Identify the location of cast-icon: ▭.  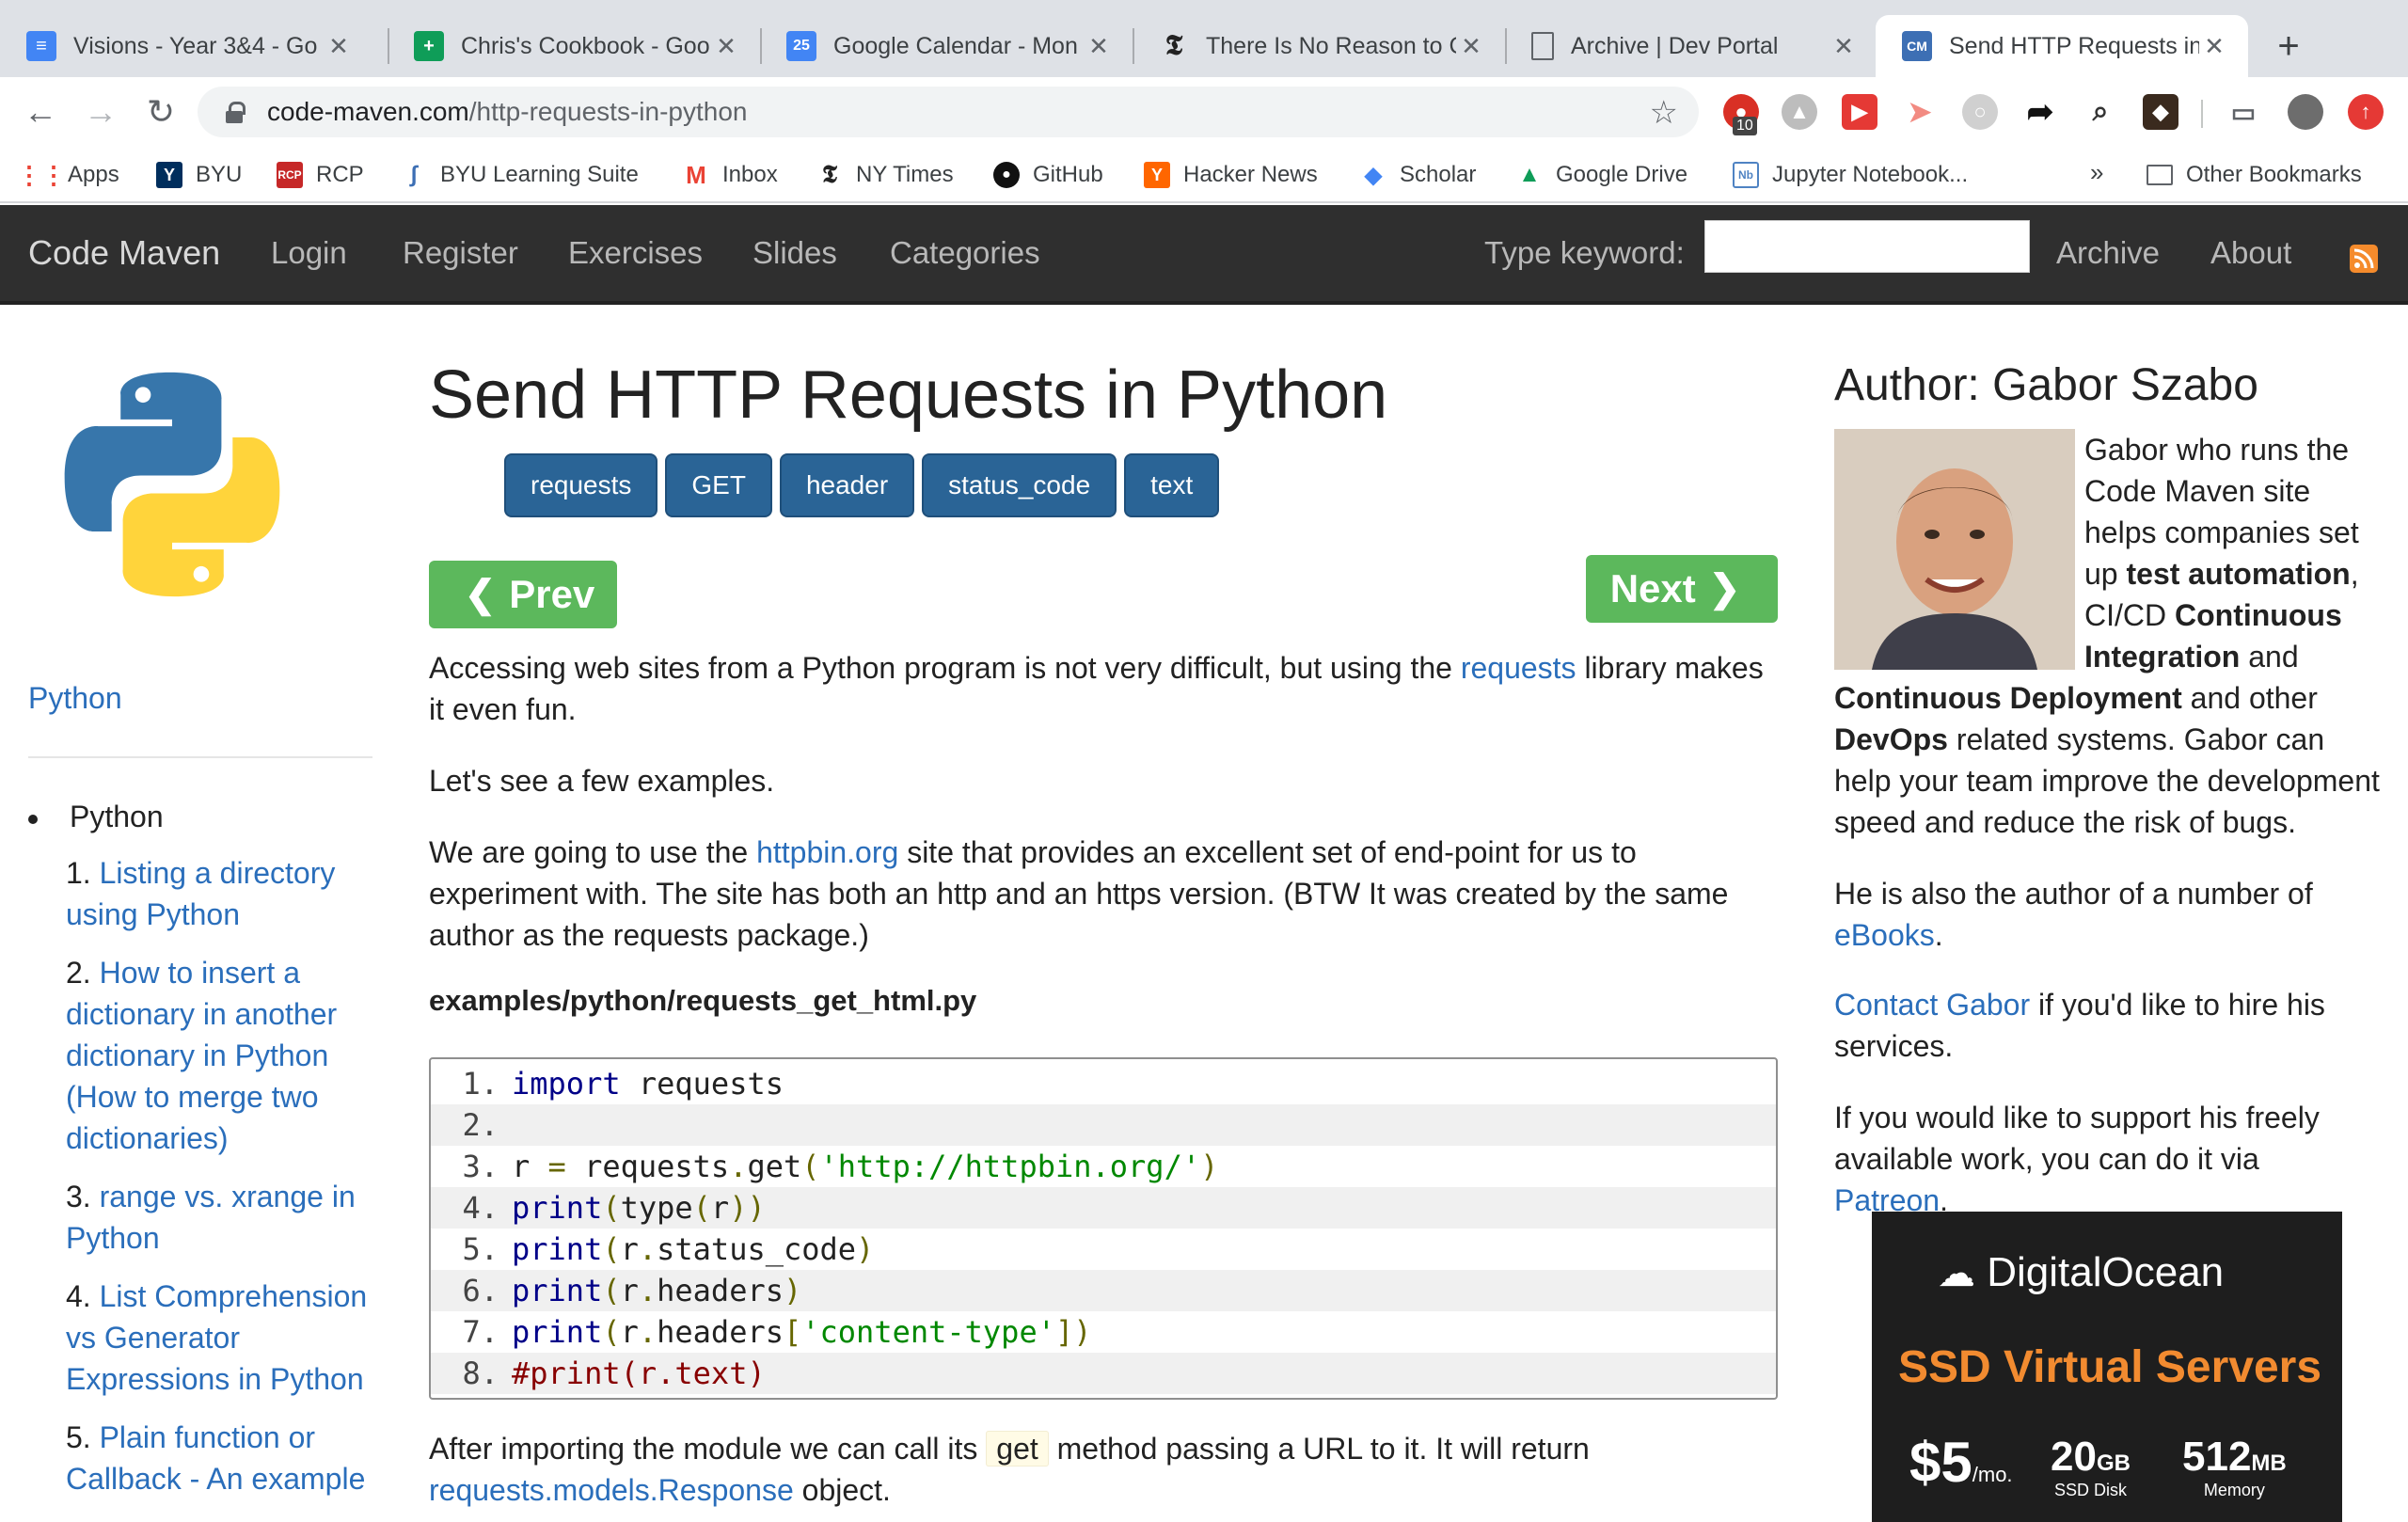
(2244, 112).